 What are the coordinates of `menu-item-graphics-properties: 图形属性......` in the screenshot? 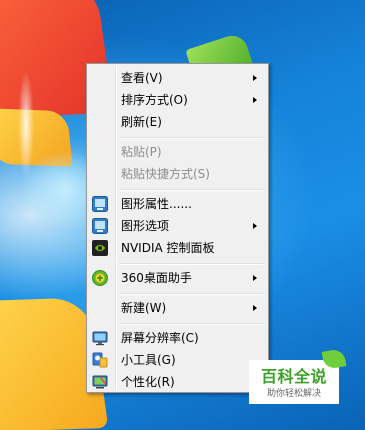 It's located at (177, 204).